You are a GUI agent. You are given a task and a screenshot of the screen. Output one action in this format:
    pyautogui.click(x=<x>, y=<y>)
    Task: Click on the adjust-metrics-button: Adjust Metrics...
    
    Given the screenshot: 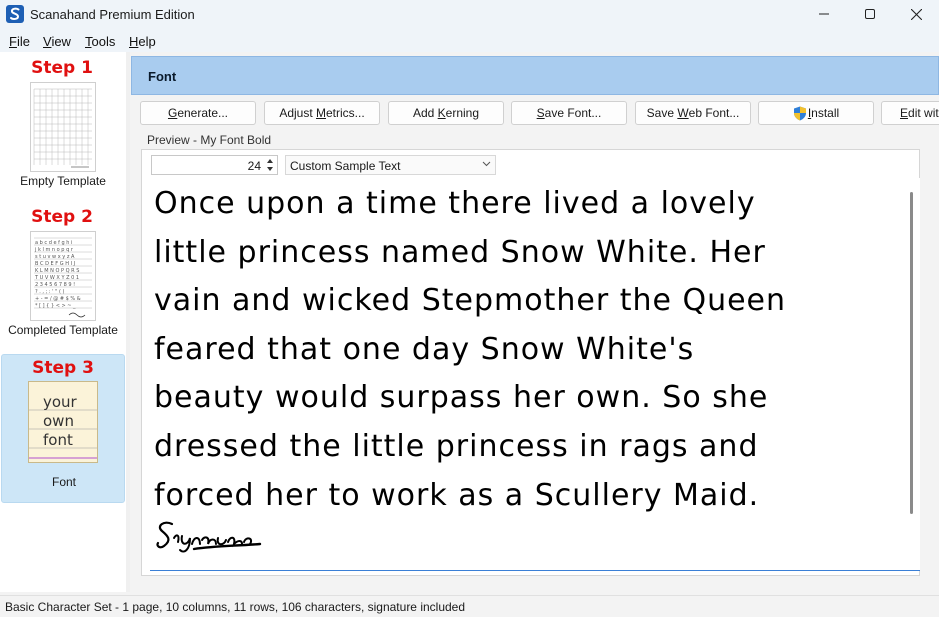 What is the action you would take?
    pyautogui.click(x=322, y=113)
    